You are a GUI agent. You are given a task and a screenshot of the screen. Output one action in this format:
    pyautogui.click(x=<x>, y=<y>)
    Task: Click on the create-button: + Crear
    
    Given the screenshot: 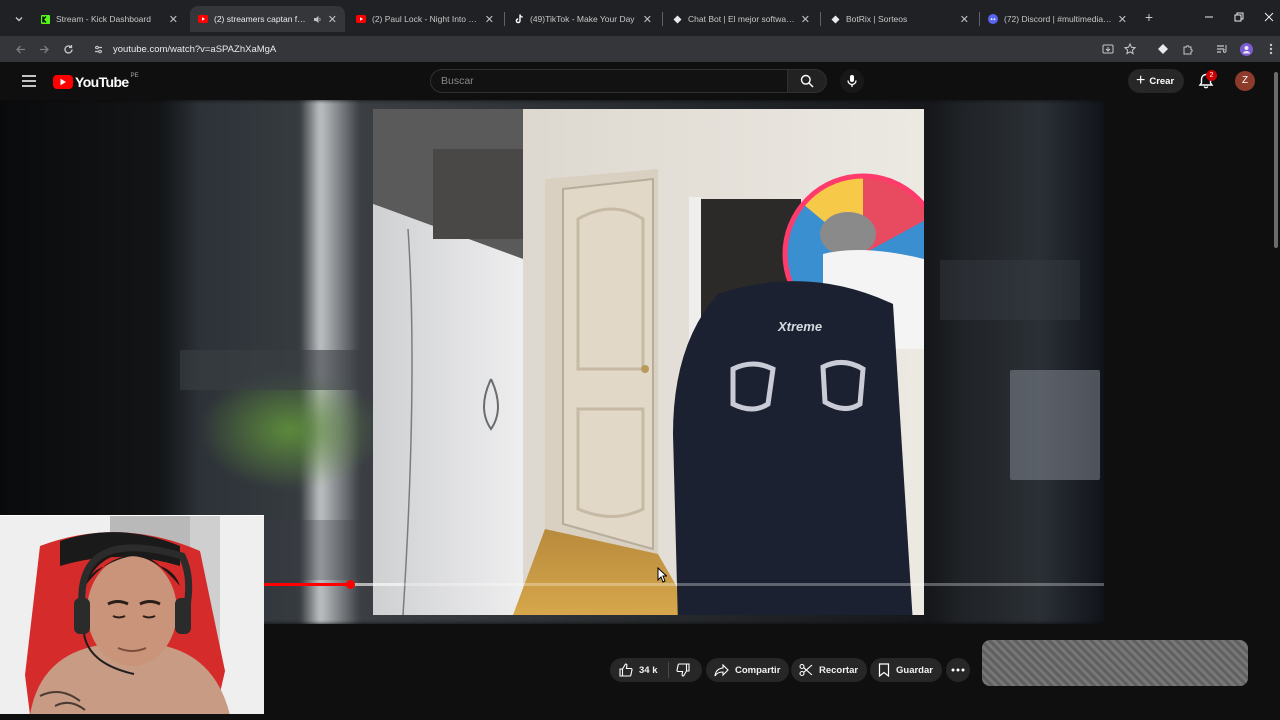 What is the action you would take?
    pyautogui.click(x=1156, y=81)
    